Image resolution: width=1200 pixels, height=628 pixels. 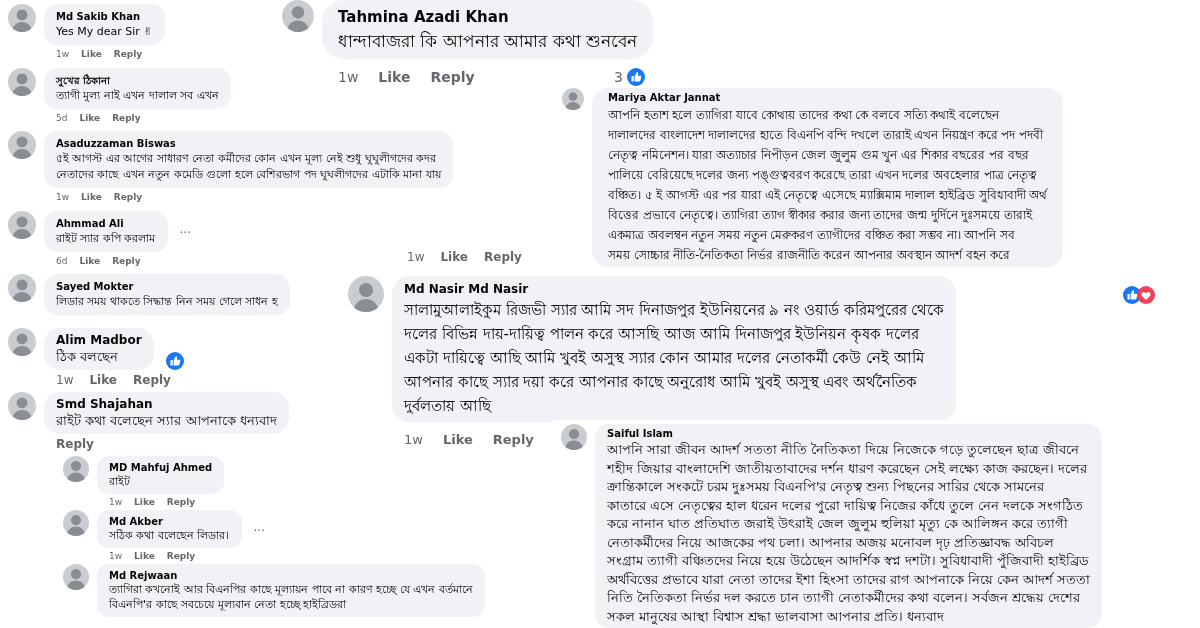 What do you see at coordinates (161, 467) in the screenshot?
I see `comment-author: MD Mahfuj Ahmed` at bounding box center [161, 467].